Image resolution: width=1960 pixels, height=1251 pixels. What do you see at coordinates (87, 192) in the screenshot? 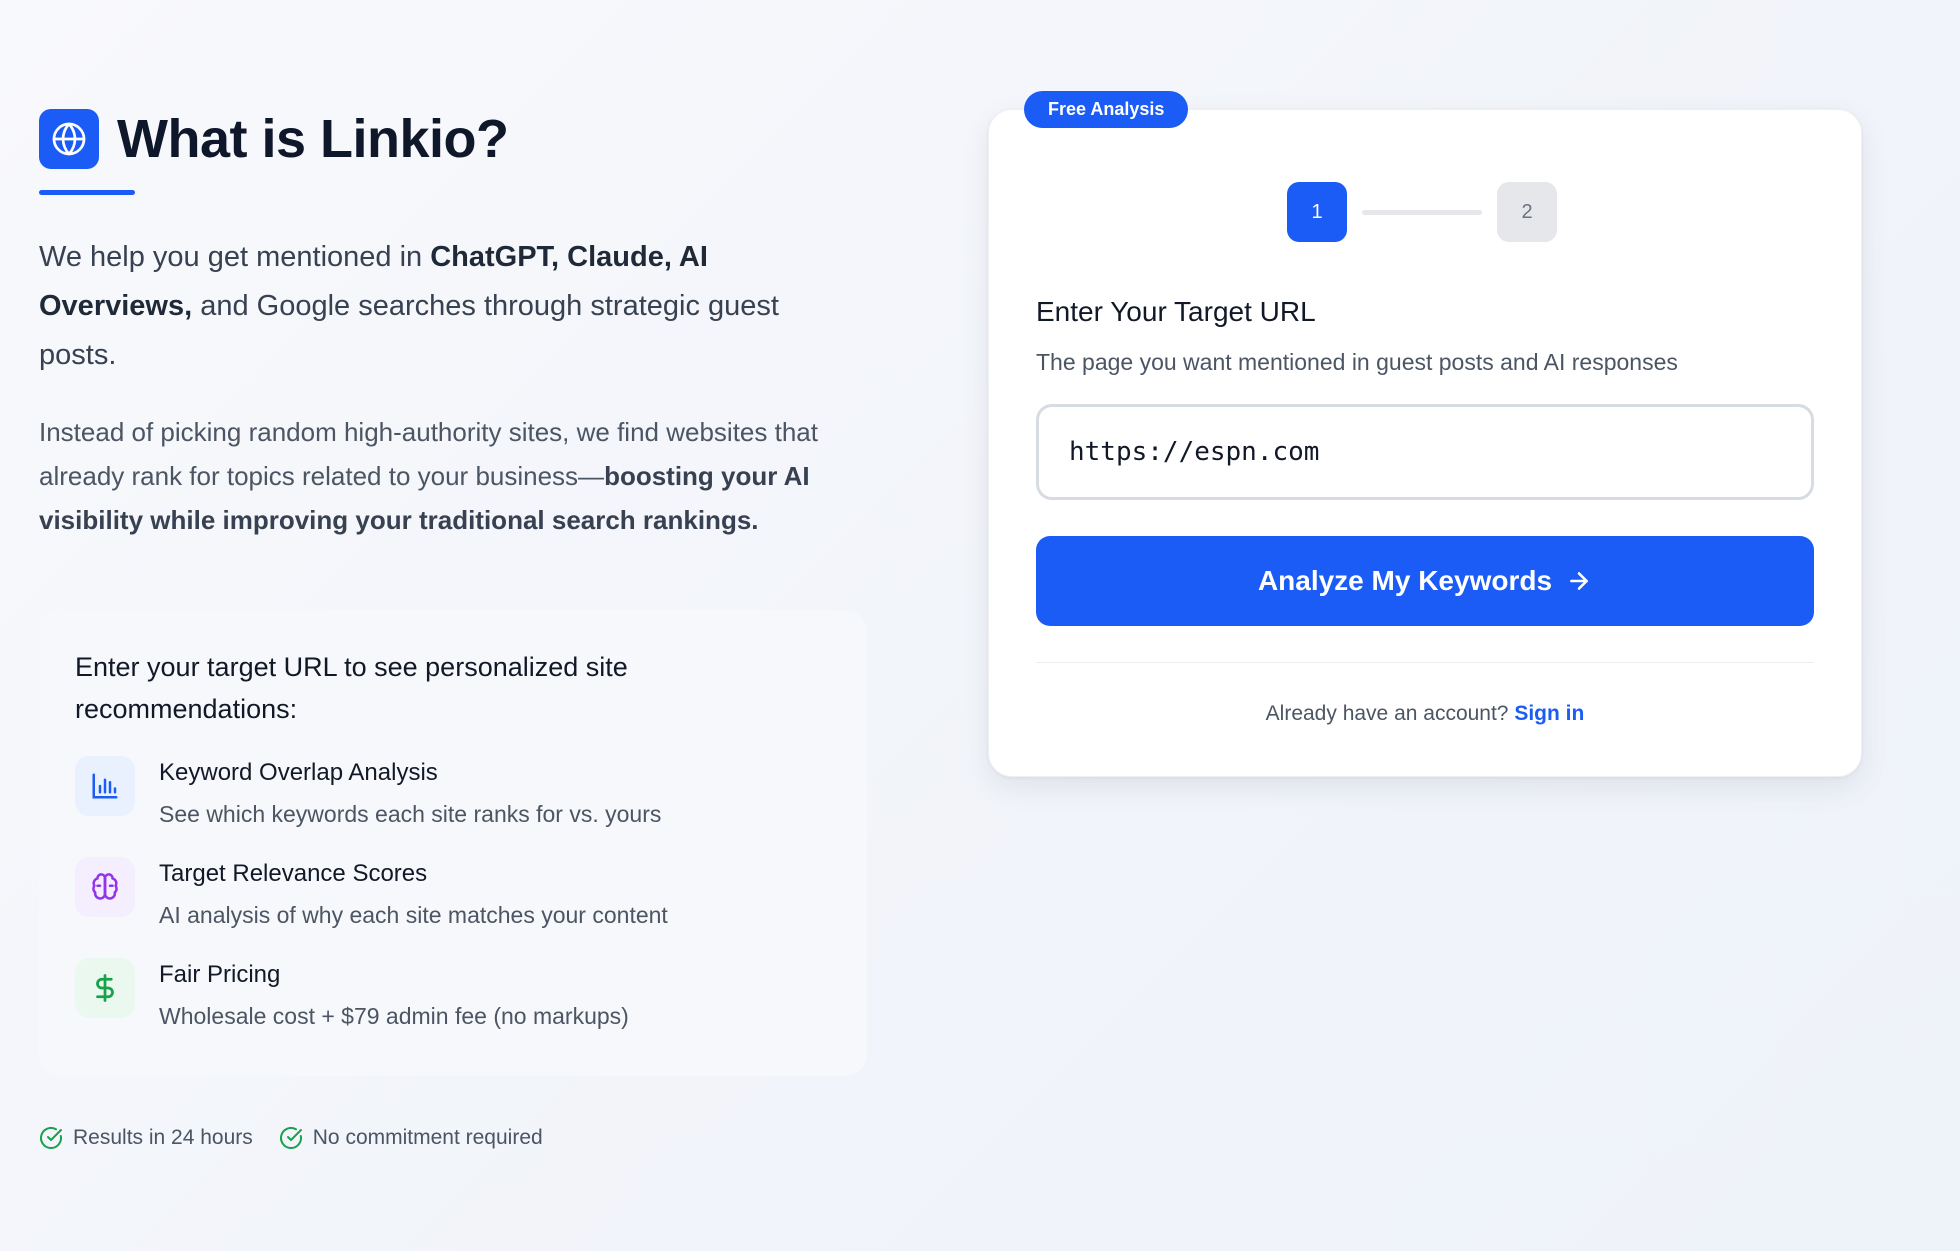
I see `title-underline` at bounding box center [87, 192].